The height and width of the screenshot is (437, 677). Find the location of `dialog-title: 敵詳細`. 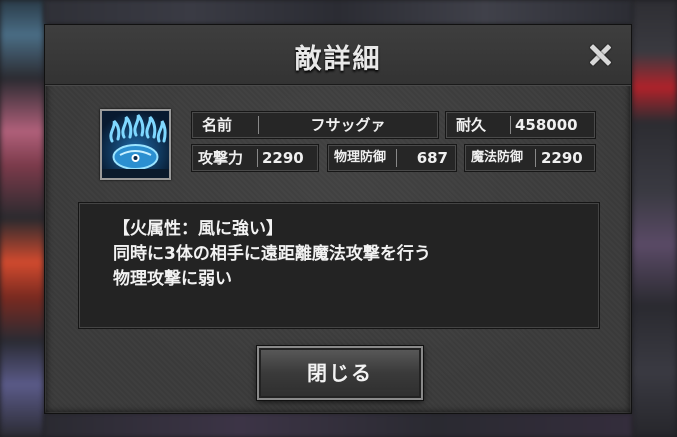

dialog-title: 敵詳細 is located at coordinates (338, 59).